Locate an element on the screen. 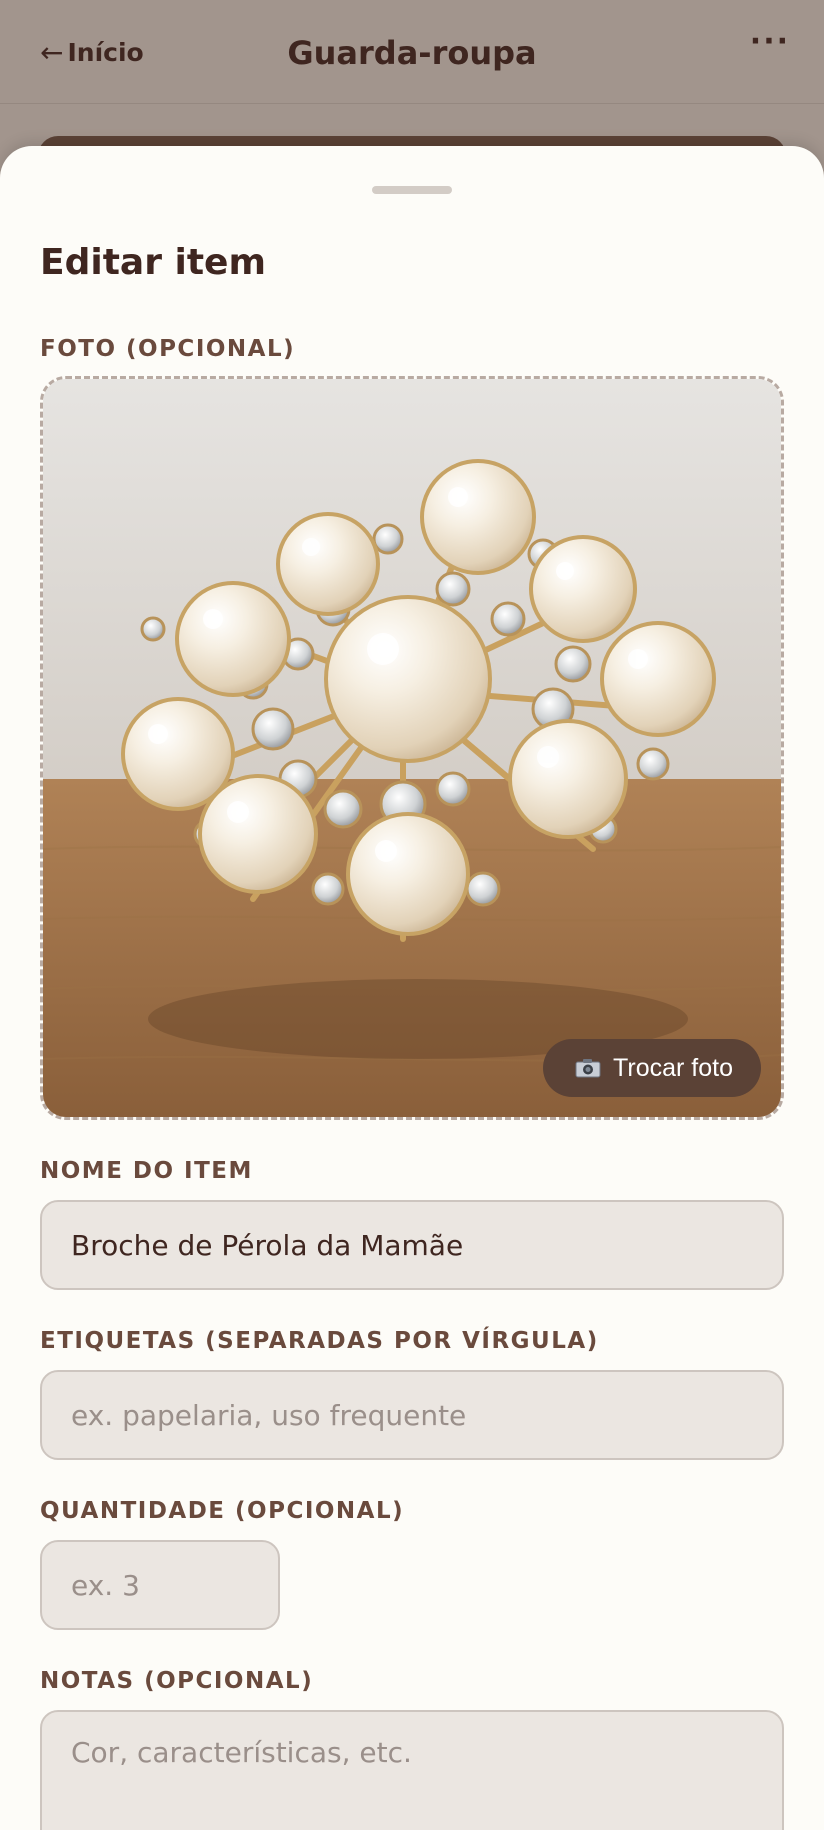 The height and width of the screenshot is (1830, 824). tags-label: ETIQUETAS (SEPARADAS POR VÍRGULA) is located at coordinates (319, 1341).